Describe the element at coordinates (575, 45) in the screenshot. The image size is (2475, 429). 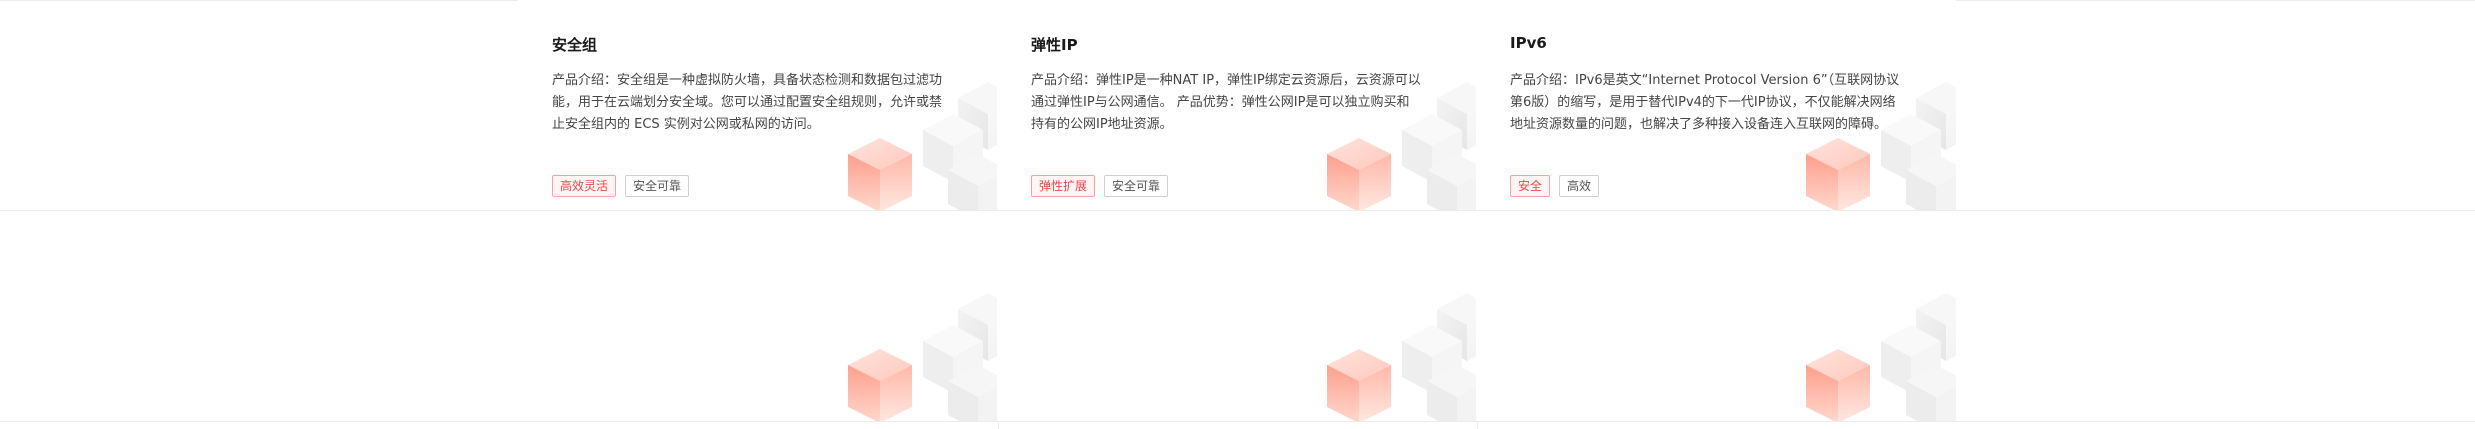
I see `card-title: 安全组` at that location.